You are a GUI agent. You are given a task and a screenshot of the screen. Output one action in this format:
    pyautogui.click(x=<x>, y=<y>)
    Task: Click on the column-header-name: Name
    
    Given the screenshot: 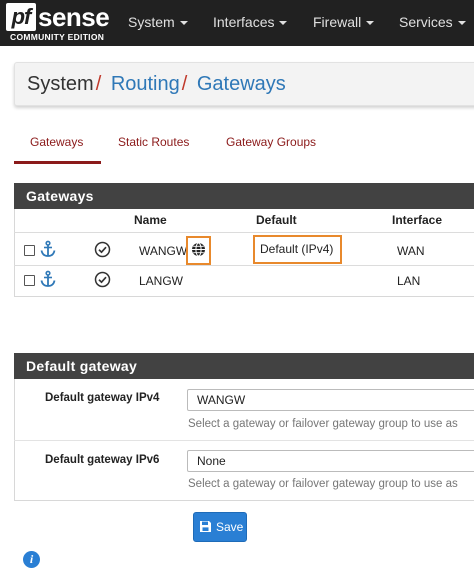 What is the action you would take?
    pyautogui.click(x=150, y=220)
    